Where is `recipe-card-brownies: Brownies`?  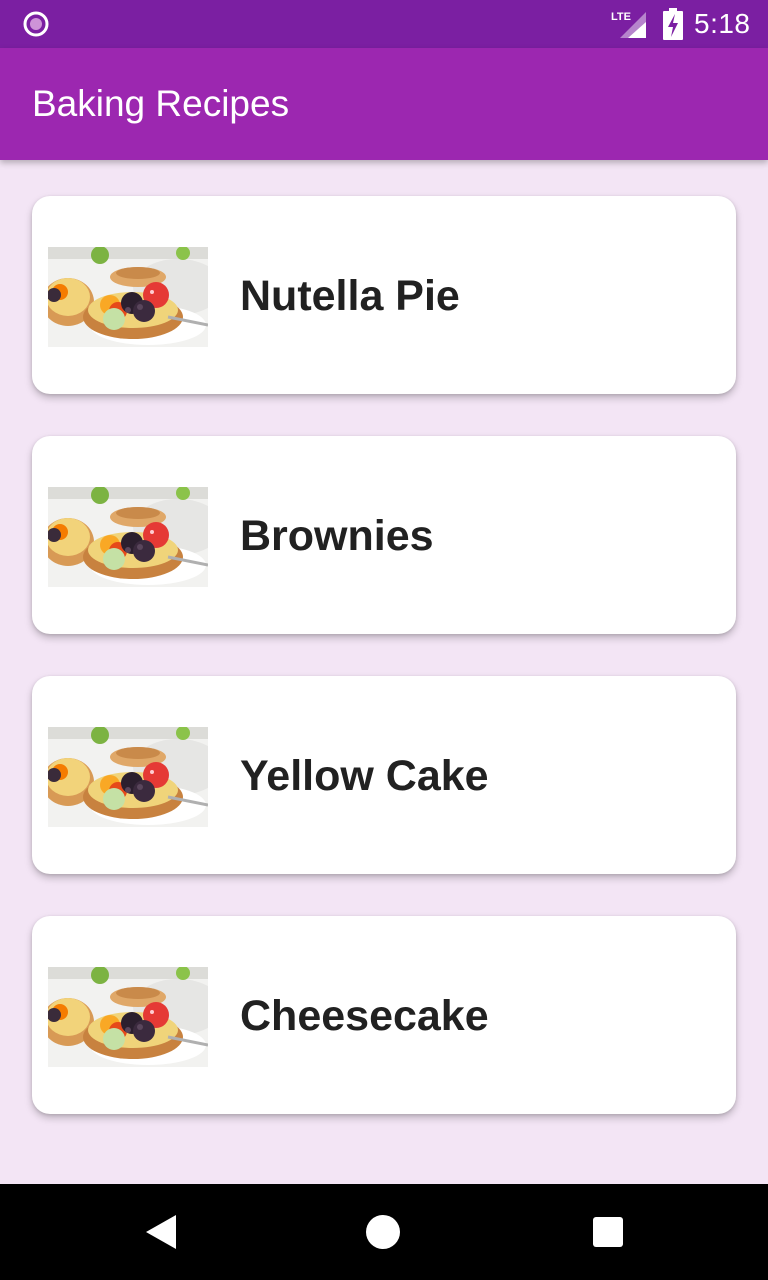 recipe-card-brownies: Brownies is located at coordinates (384, 535).